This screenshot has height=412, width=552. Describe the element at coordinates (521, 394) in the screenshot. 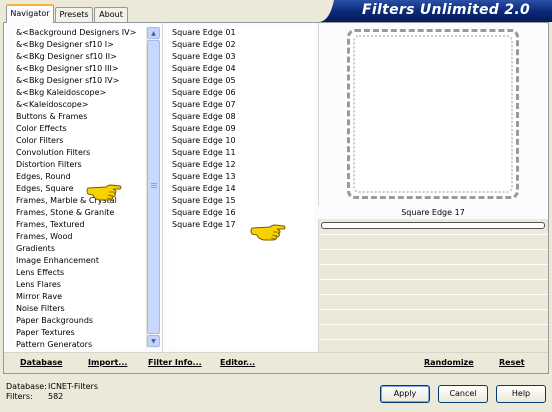

I see `help-button: Help` at that location.